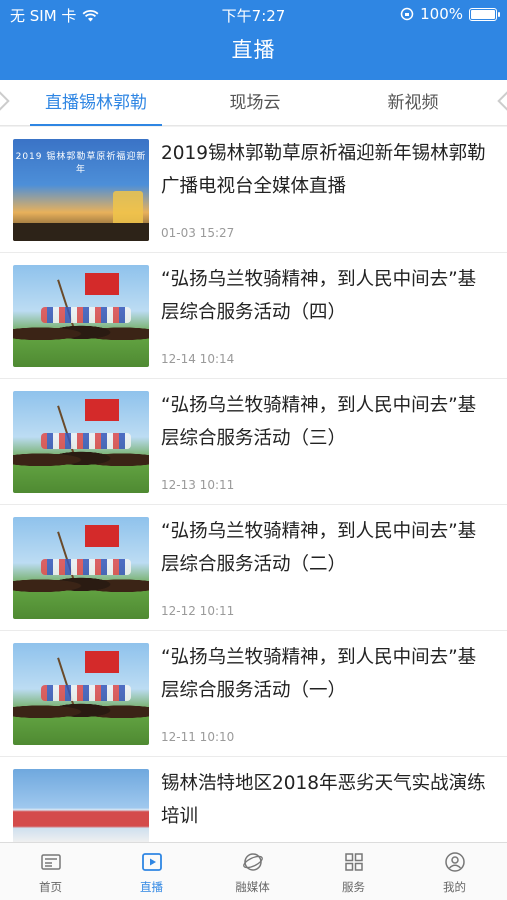 This screenshot has height=900, width=507. I want to click on item-title: “弘扬乌兰牧骑精神，到人民中间去”基层综合服务活动（一）, so click(319, 674).